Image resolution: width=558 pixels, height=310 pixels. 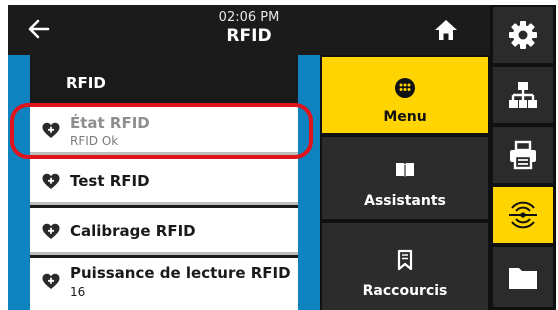 I want to click on list-item-rfid-calibration: Calibrage RFID, so click(x=164, y=231).